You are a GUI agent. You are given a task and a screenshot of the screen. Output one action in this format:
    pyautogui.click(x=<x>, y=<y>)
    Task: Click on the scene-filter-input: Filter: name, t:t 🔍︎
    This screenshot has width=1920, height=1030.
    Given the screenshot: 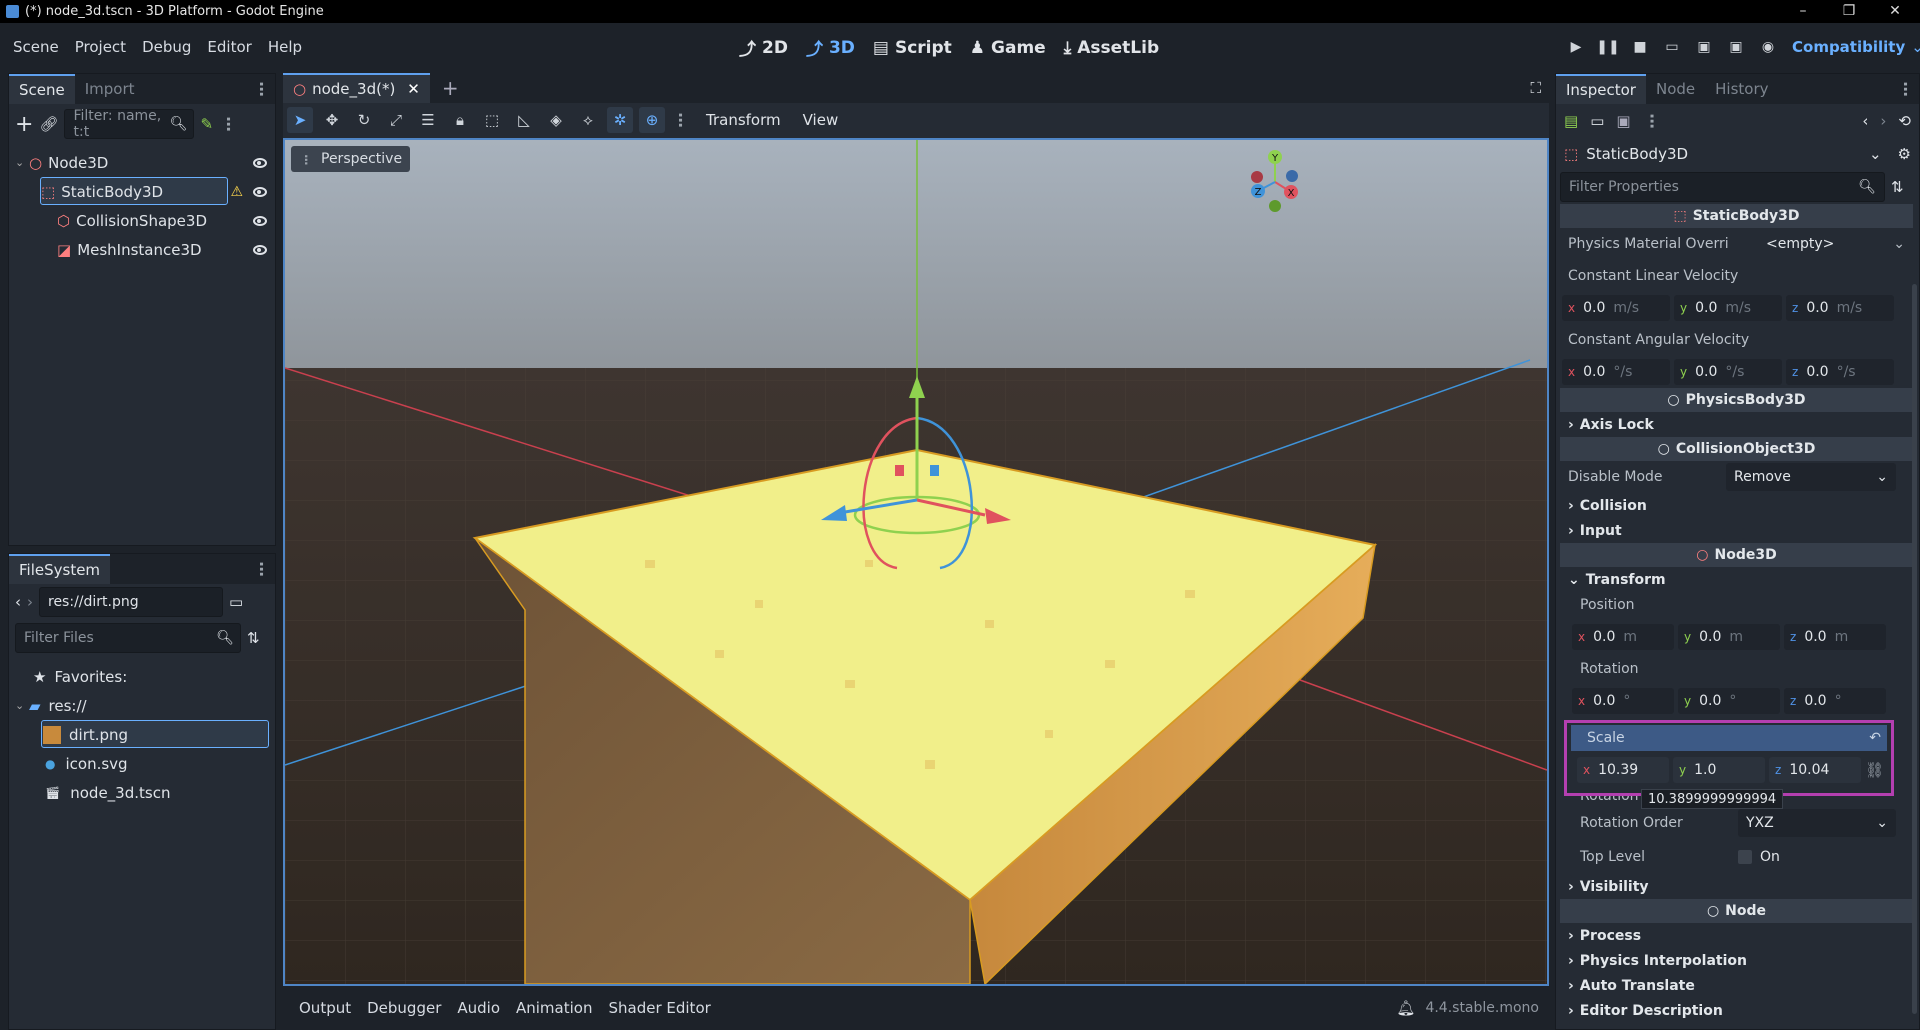 What is the action you would take?
    pyautogui.click(x=129, y=124)
    